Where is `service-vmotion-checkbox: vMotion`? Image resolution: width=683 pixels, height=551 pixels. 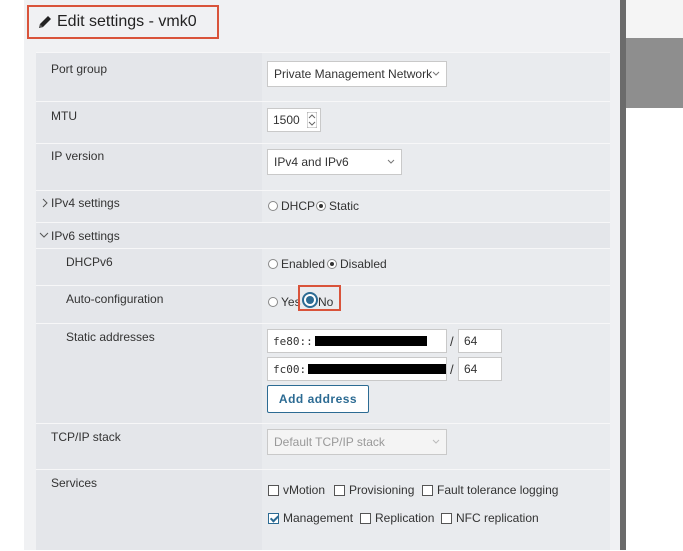
service-vmotion-checkbox: vMotion is located at coordinates (296, 490).